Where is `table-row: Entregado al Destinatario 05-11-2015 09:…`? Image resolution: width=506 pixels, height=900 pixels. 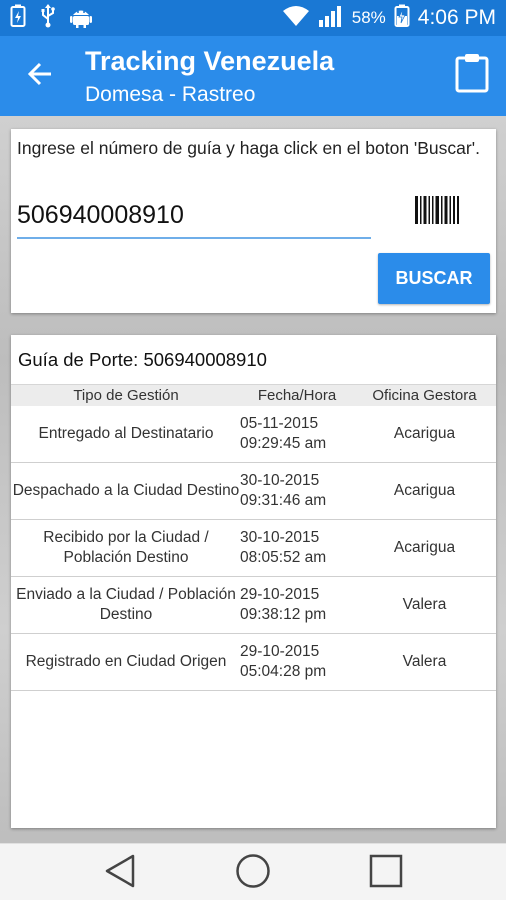 table-row: Entregado al Destinatario 05-11-2015 09:… is located at coordinates (253, 434).